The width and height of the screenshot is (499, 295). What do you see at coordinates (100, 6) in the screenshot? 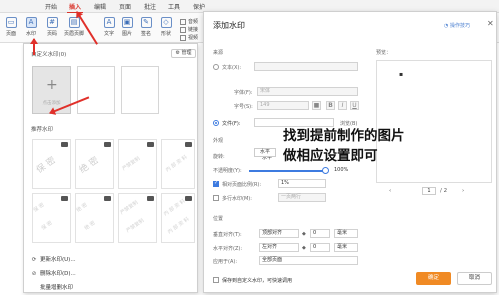
I see `tab-edit: 编辑` at bounding box center [100, 6].